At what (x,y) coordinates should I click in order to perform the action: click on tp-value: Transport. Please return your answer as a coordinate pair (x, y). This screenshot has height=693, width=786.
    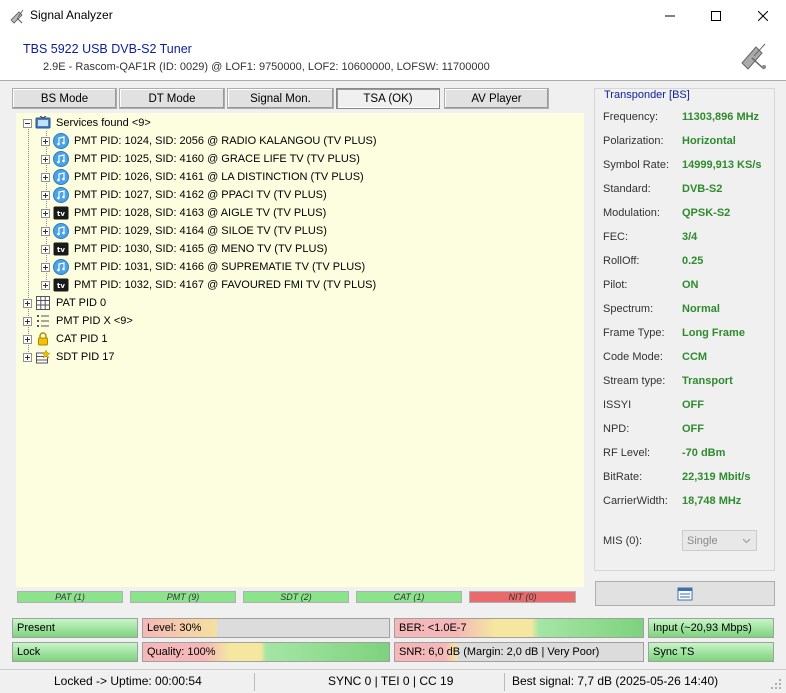
    Looking at the image, I should click on (707, 381).